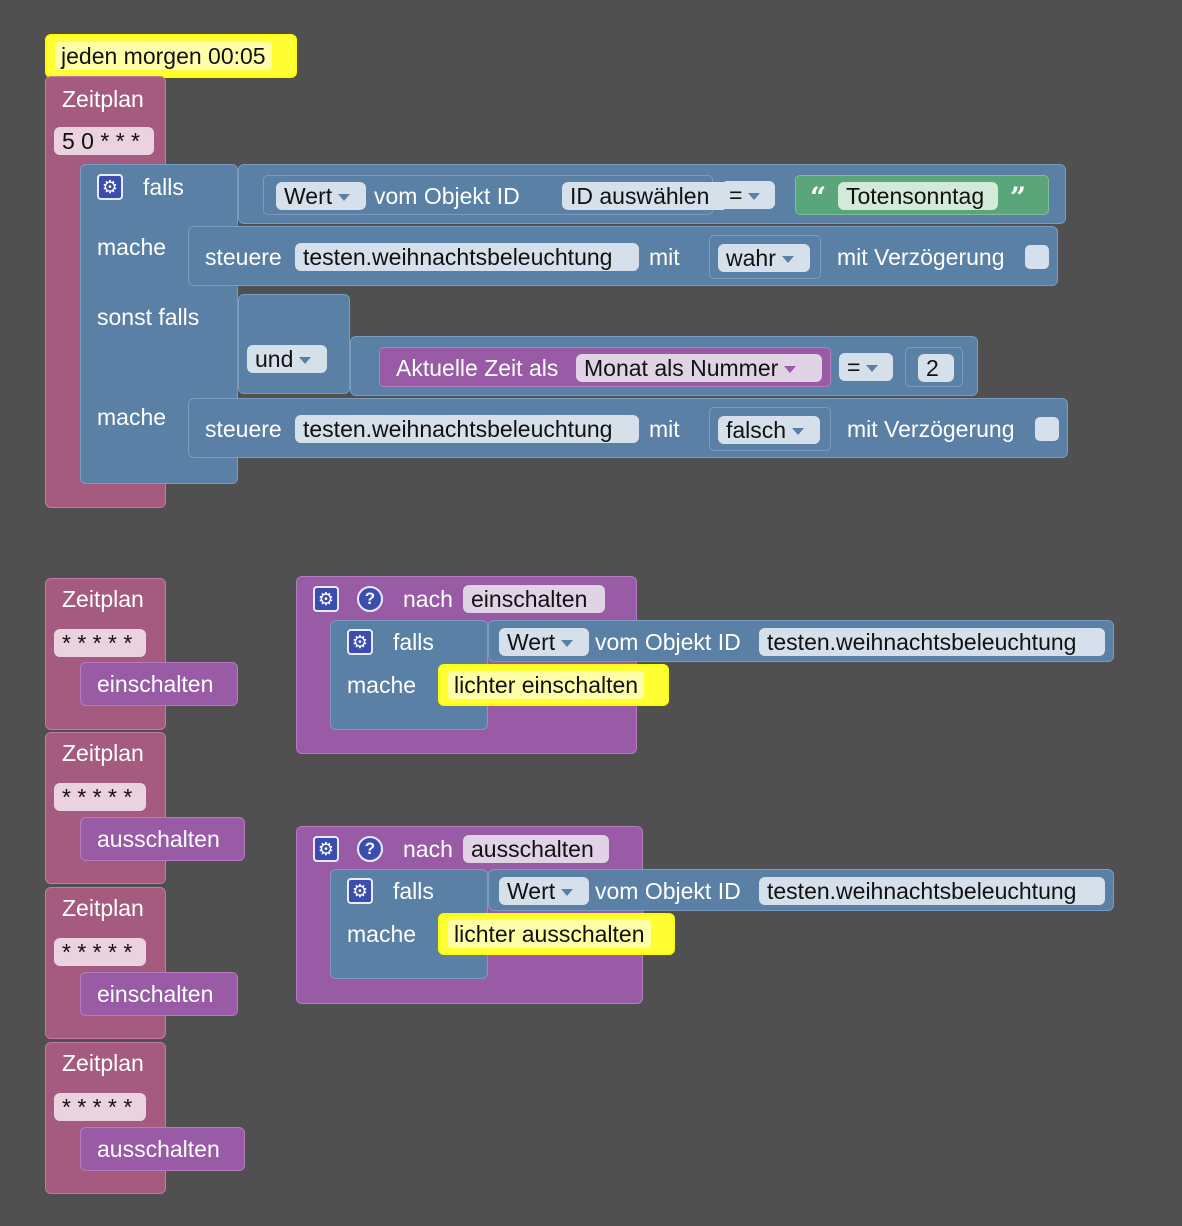 Image resolution: width=1182 pixels, height=1226 pixels. I want to click on do-label-f1: mache, so click(382, 685).